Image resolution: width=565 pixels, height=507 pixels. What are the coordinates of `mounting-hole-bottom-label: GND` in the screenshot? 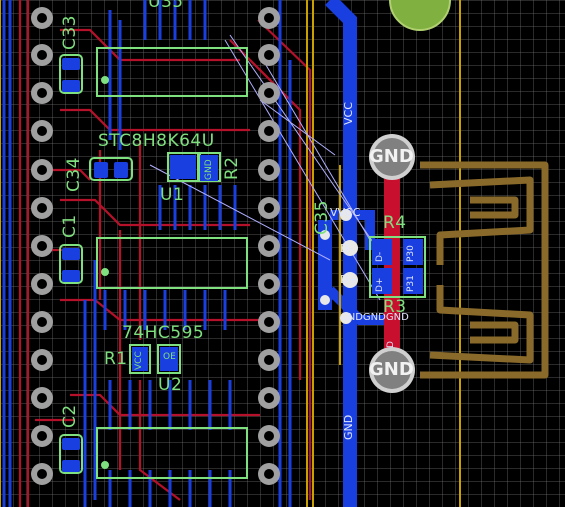 It's located at (391, 369).